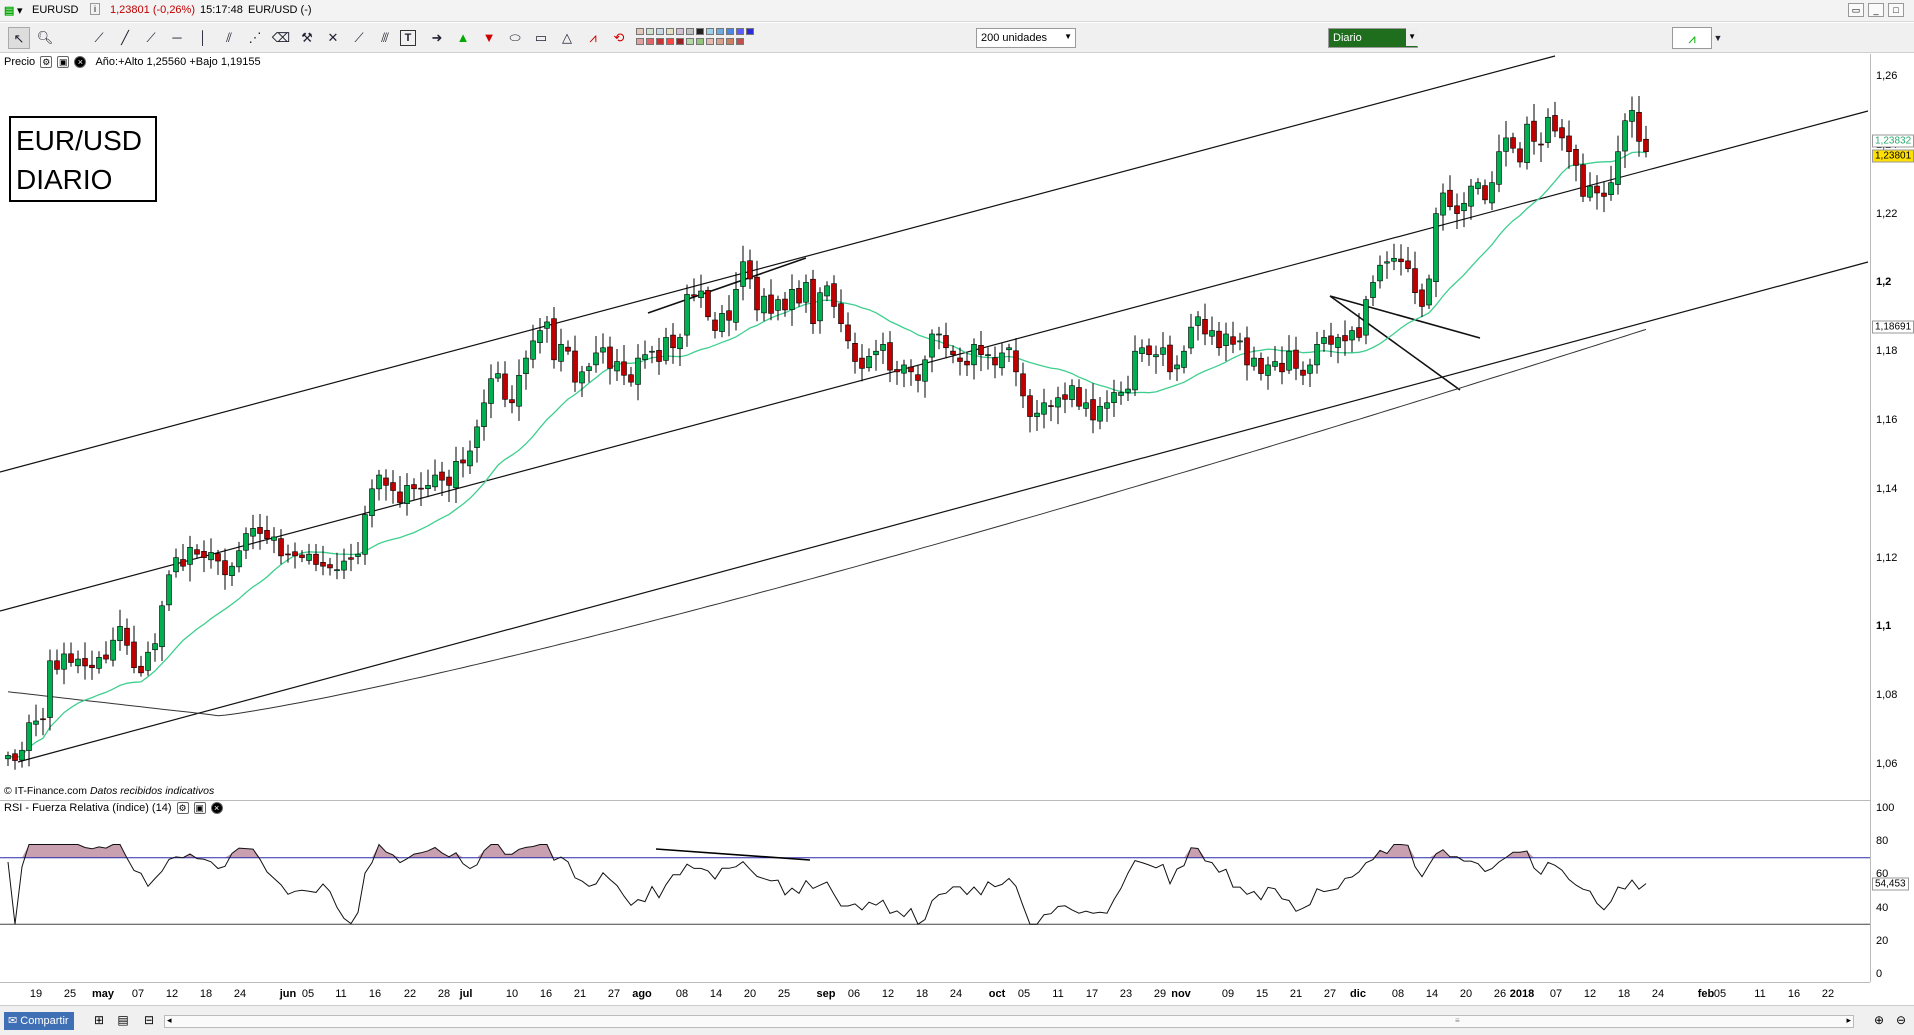 The width and height of the screenshot is (1914, 1035). I want to click on close-icon: ×, so click(216, 808).